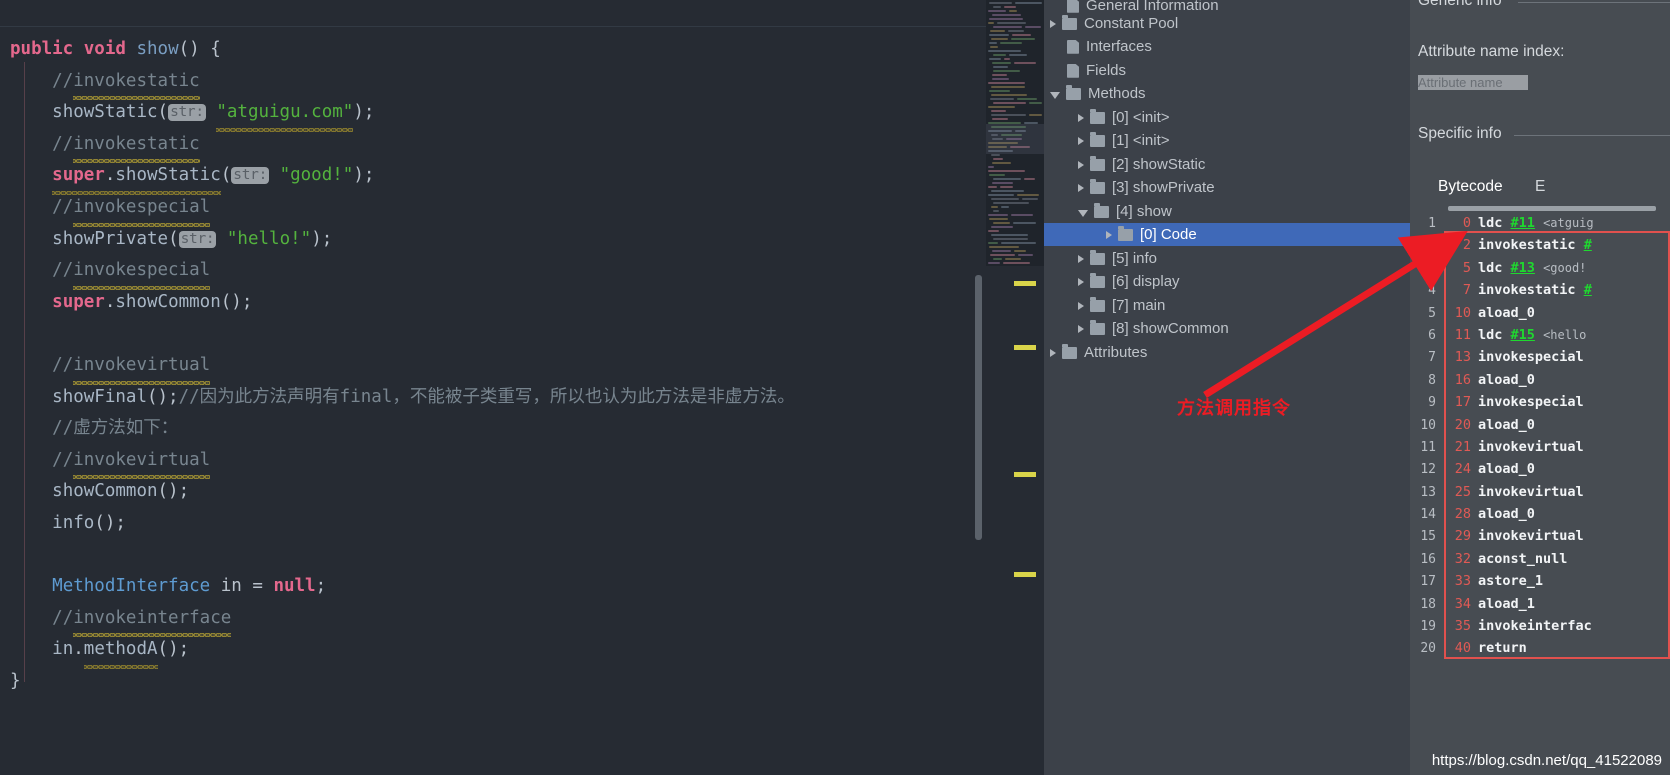  What do you see at coordinates (1540, 648) in the screenshot?
I see `bytecode-row: 20 40 return` at bounding box center [1540, 648].